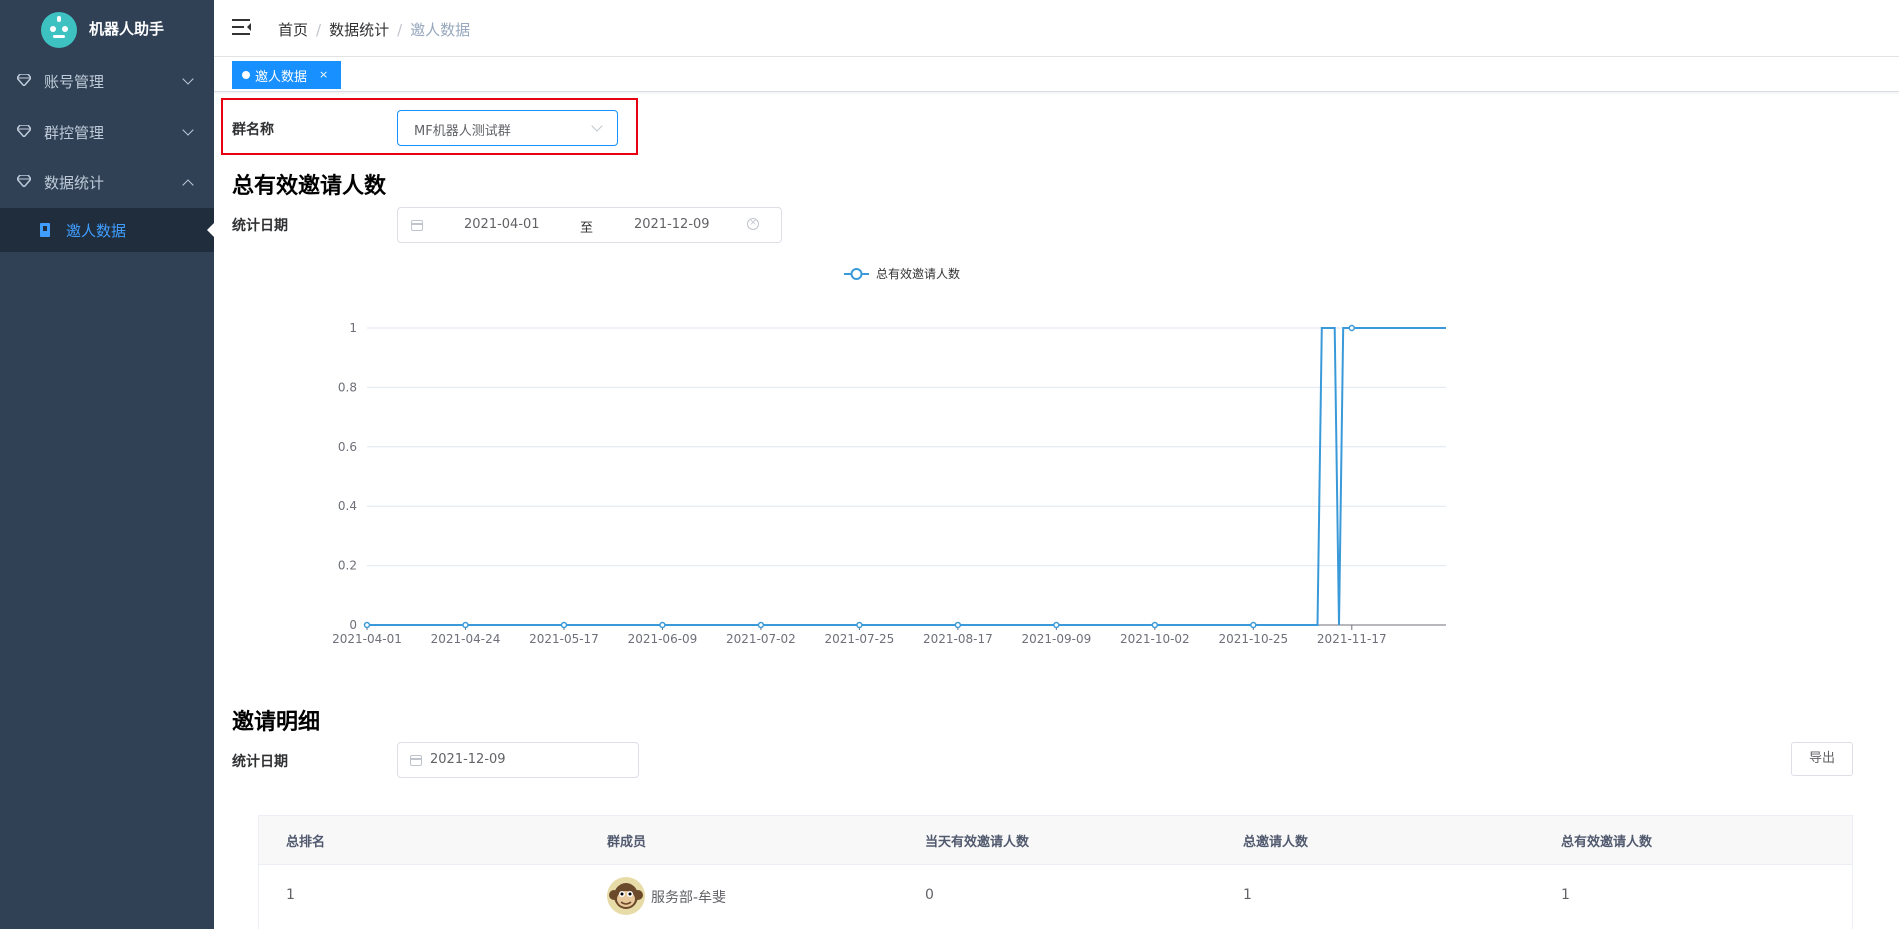 The width and height of the screenshot is (1899, 929). What do you see at coordinates (958, 639) in the screenshot?
I see `x-tick-label: 2021-08-17` at bounding box center [958, 639].